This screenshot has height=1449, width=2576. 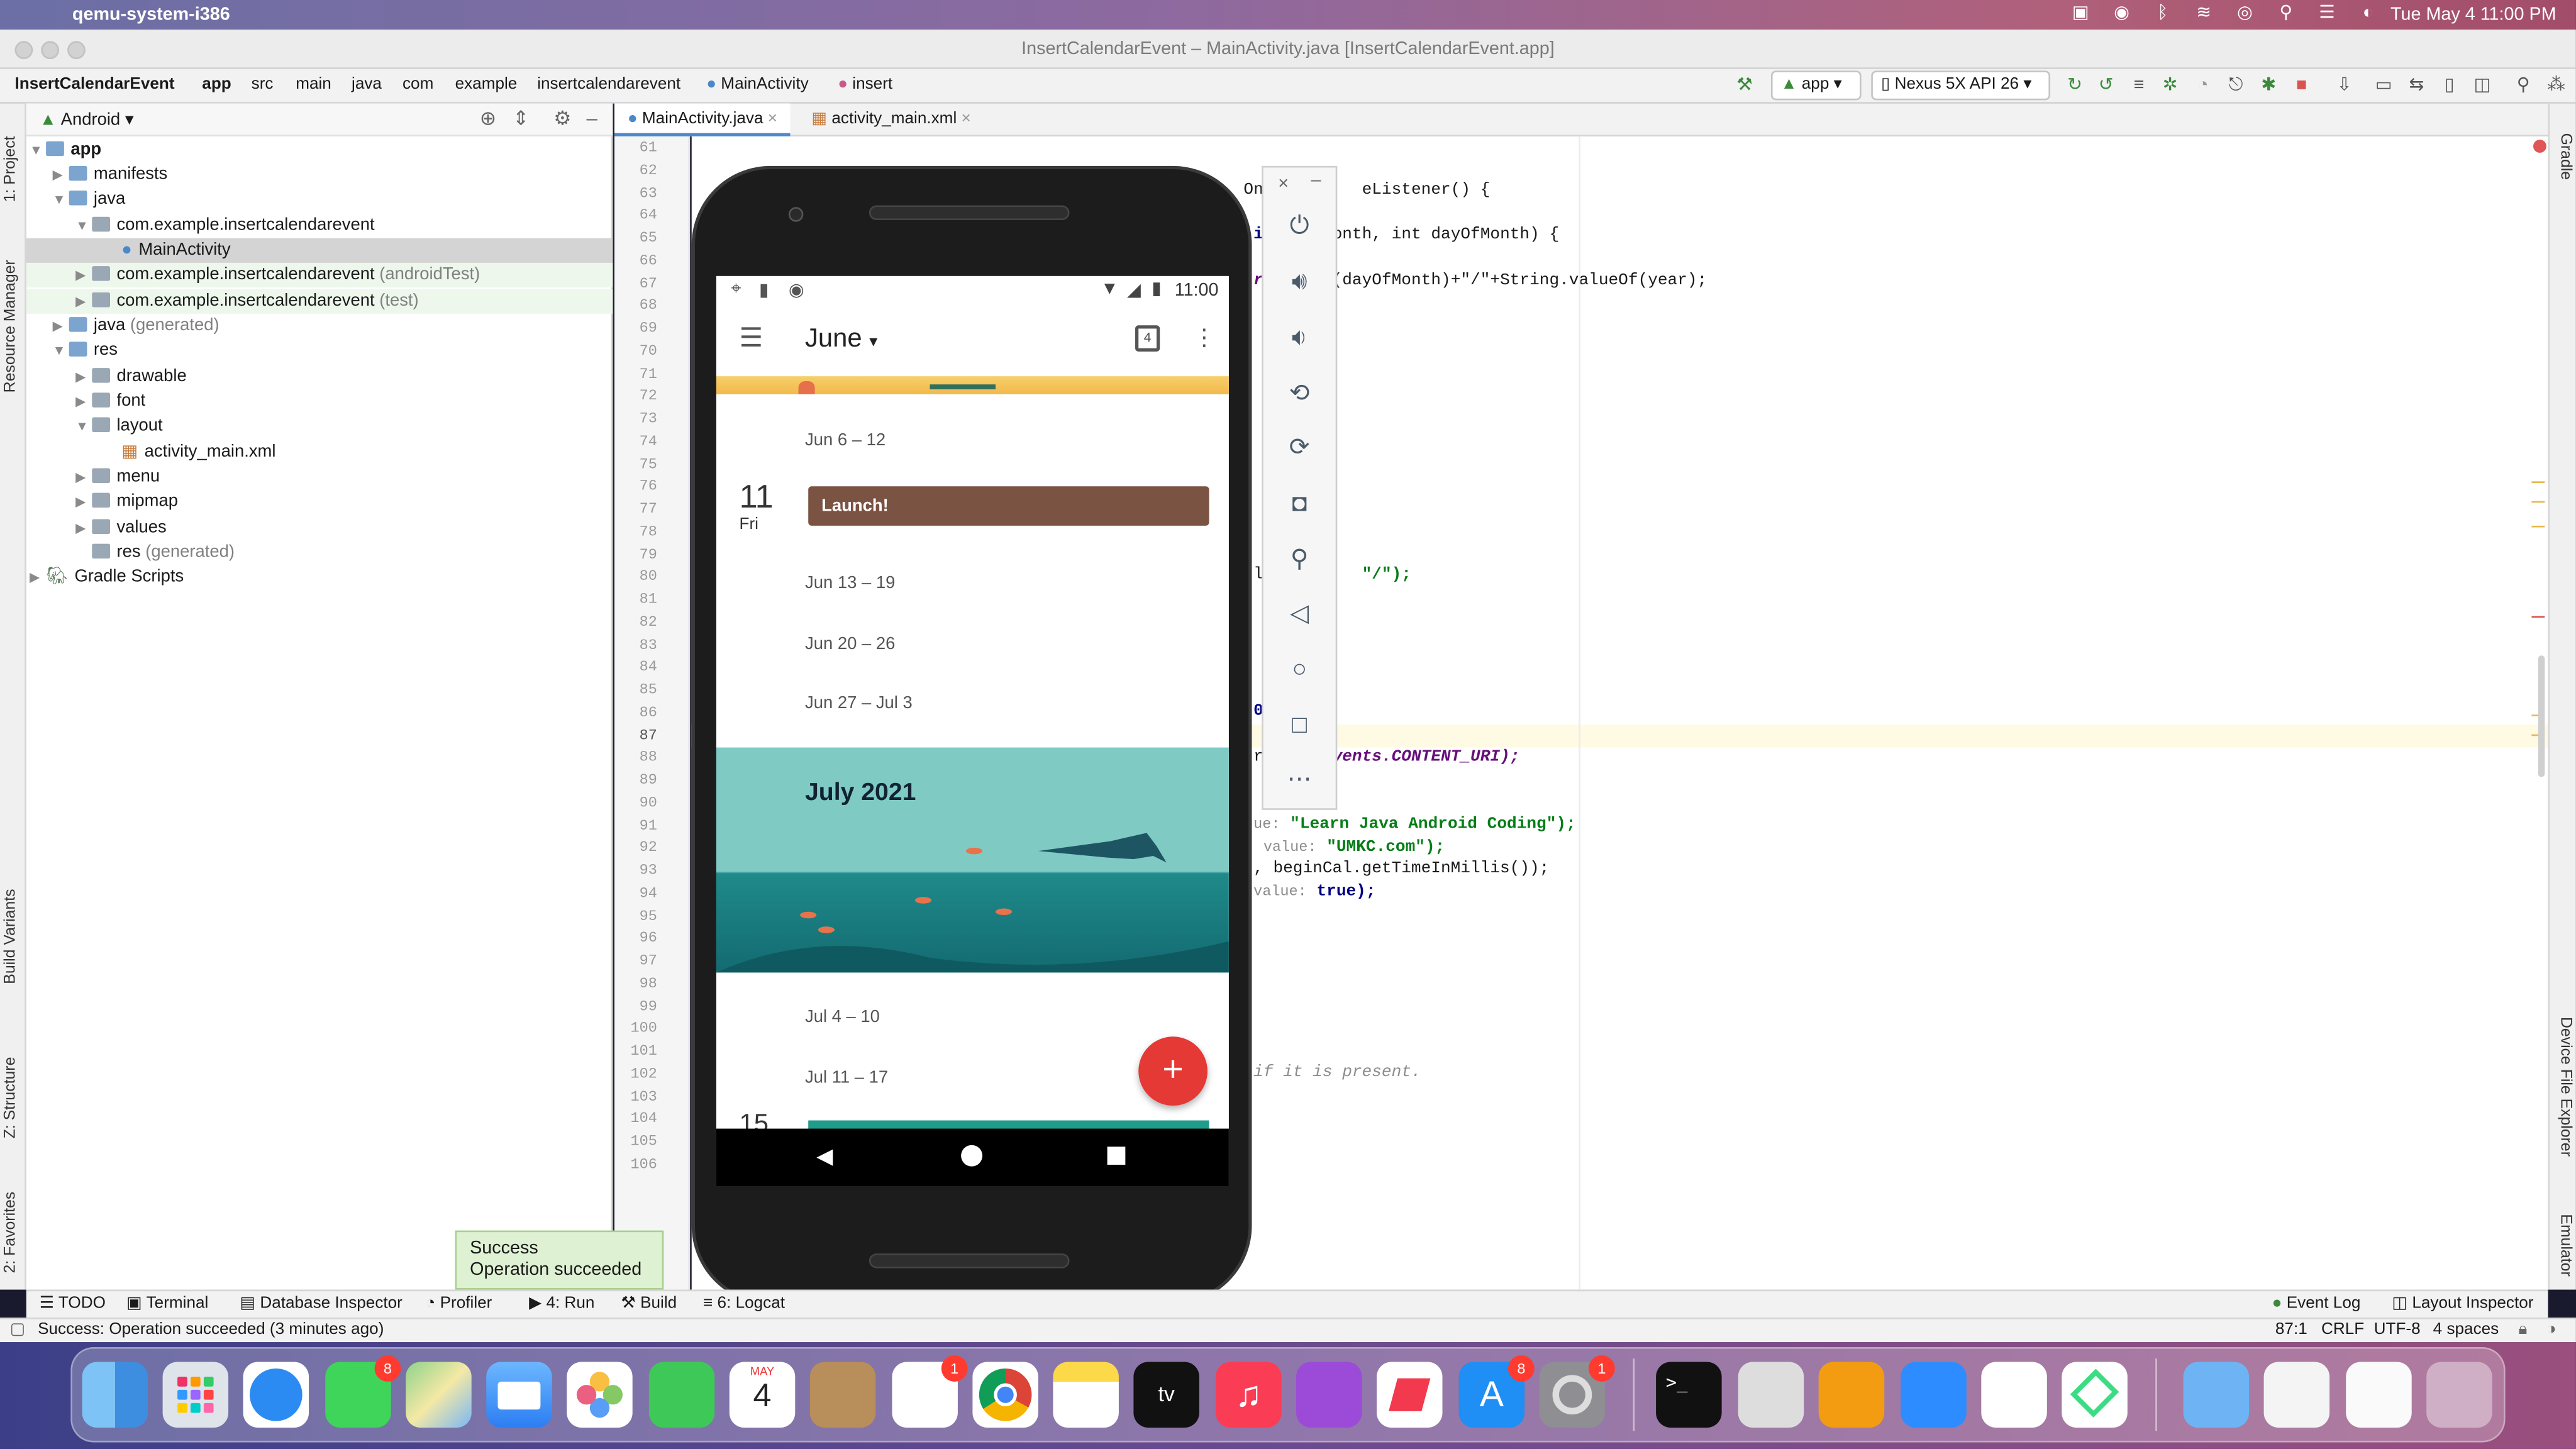 I want to click on device-manager-icon: ▯, so click(x=2450, y=85).